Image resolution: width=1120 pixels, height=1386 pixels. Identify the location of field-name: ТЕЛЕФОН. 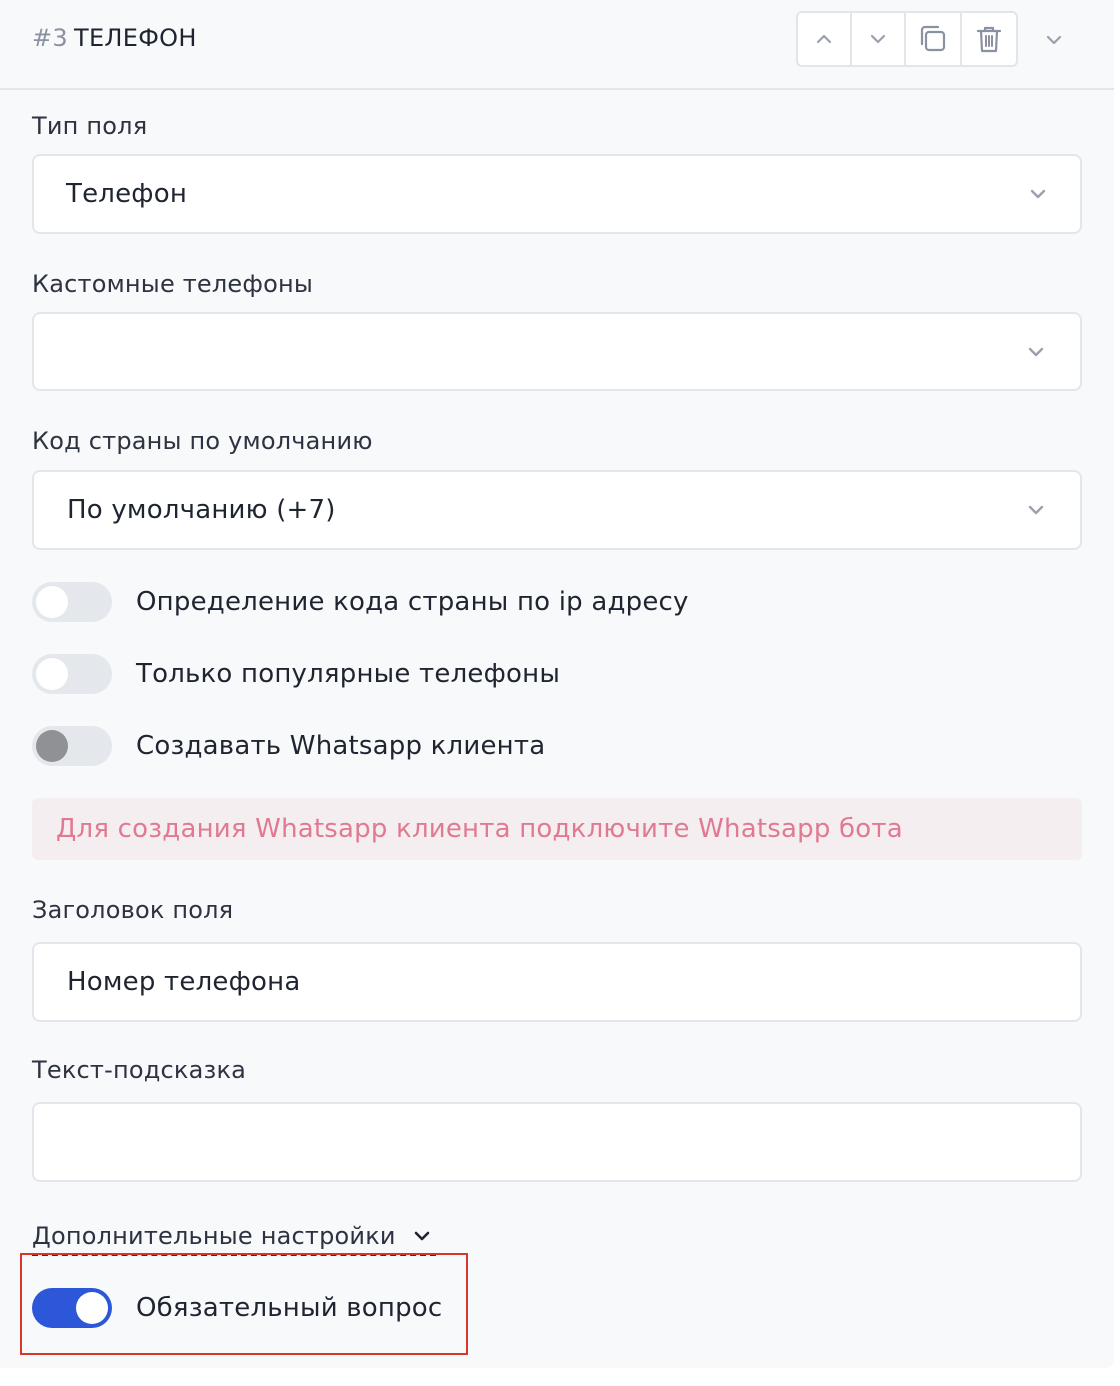
(135, 38).